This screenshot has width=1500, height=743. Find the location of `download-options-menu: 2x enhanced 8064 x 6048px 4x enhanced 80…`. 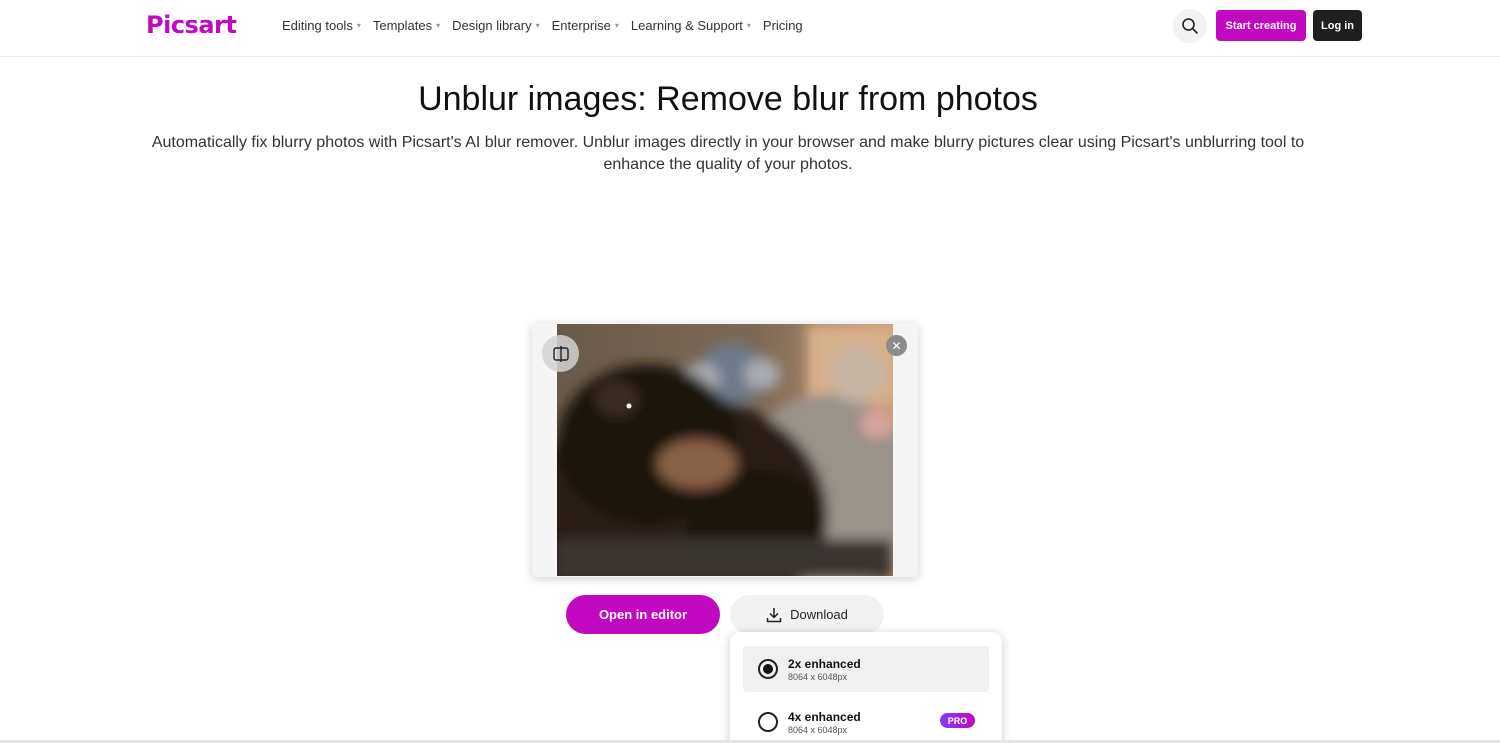

download-options-menu: 2x enhanced 8064 x 6048px 4x enhanced 80… is located at coordinates (866, 687).